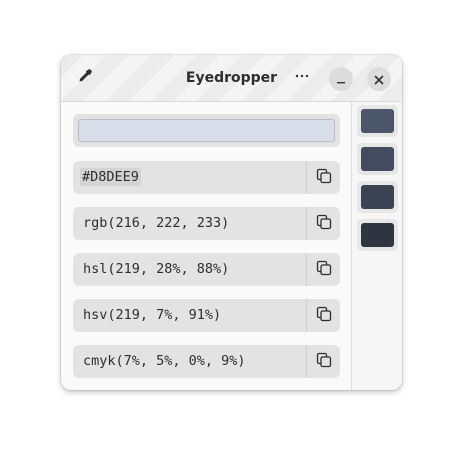 Image resolution: width=463 pixels, height=457 pixels. I want to click on history-sidebar, so click(376, 246).